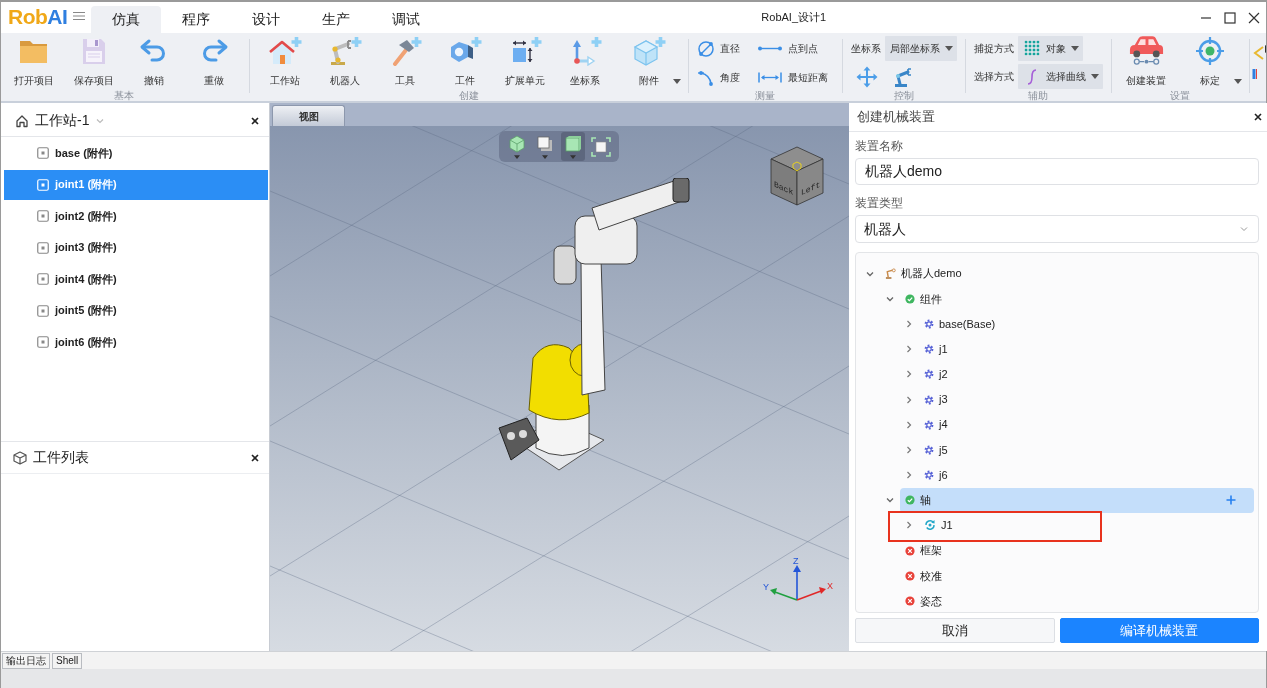 Image resolution: width=1267 pixels, height=688 pixels. I want to click on field-label: 装置类型, so click(879, 203).